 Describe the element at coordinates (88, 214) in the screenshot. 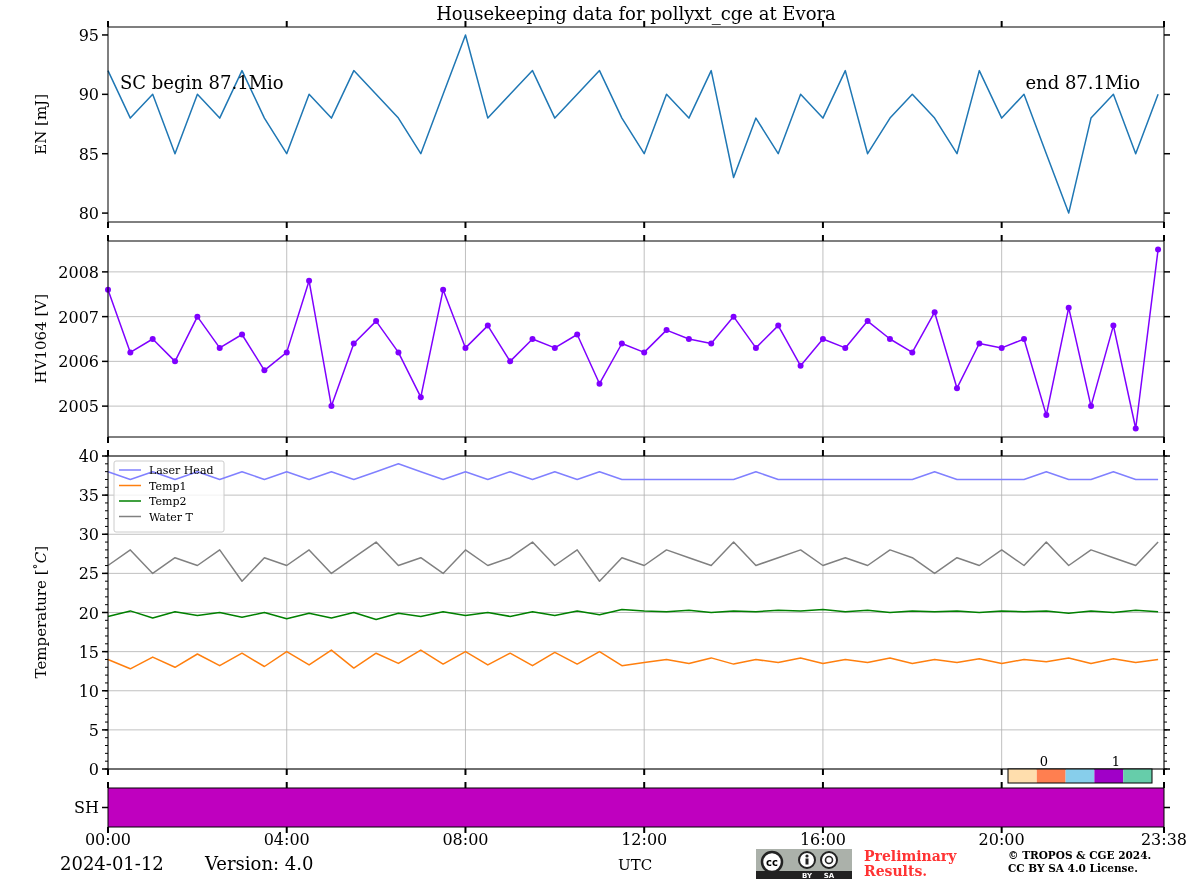

I see `tick-label: 80` at that location.